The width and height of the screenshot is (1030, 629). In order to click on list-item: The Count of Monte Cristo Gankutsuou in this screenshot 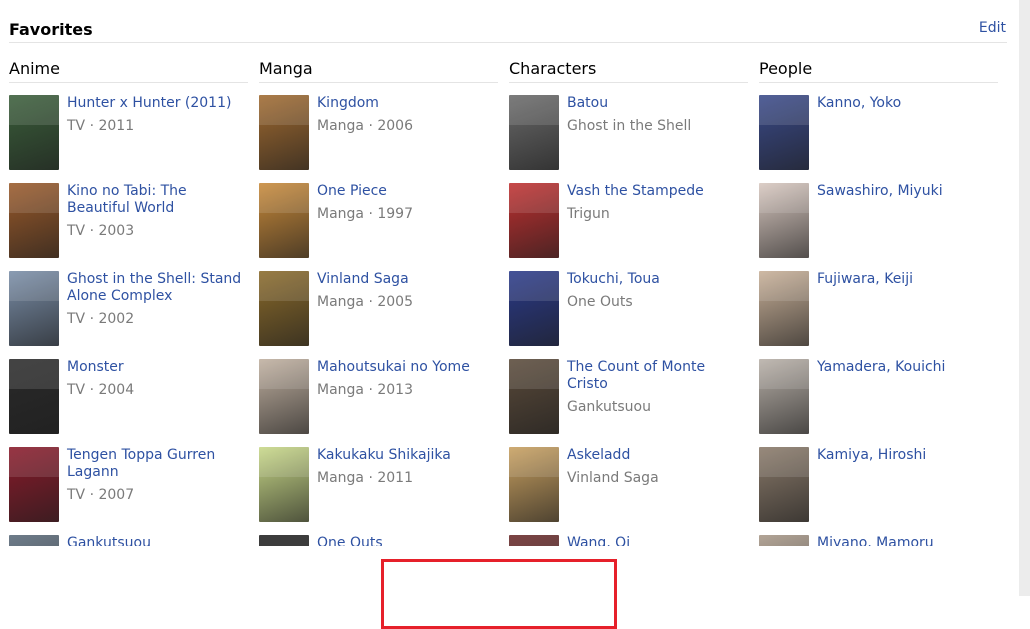, I will do `click(628, 398)`.